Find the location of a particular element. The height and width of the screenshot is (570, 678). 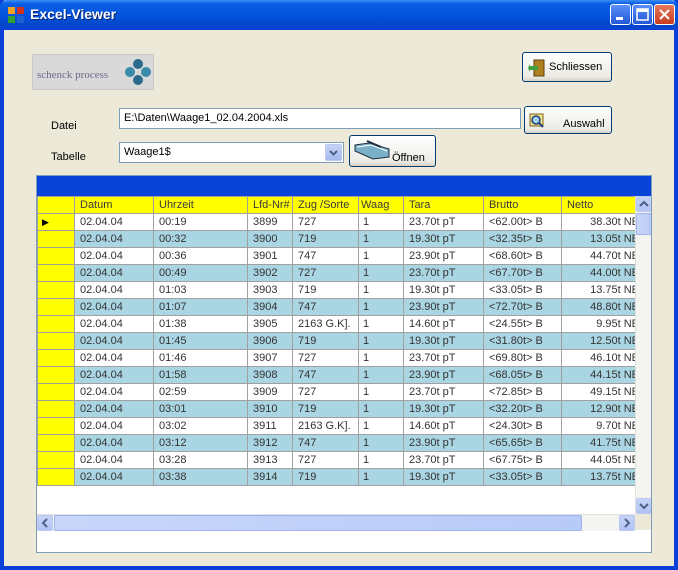

cell-netto: 12.50t NE is located at coordinates (603, 341).